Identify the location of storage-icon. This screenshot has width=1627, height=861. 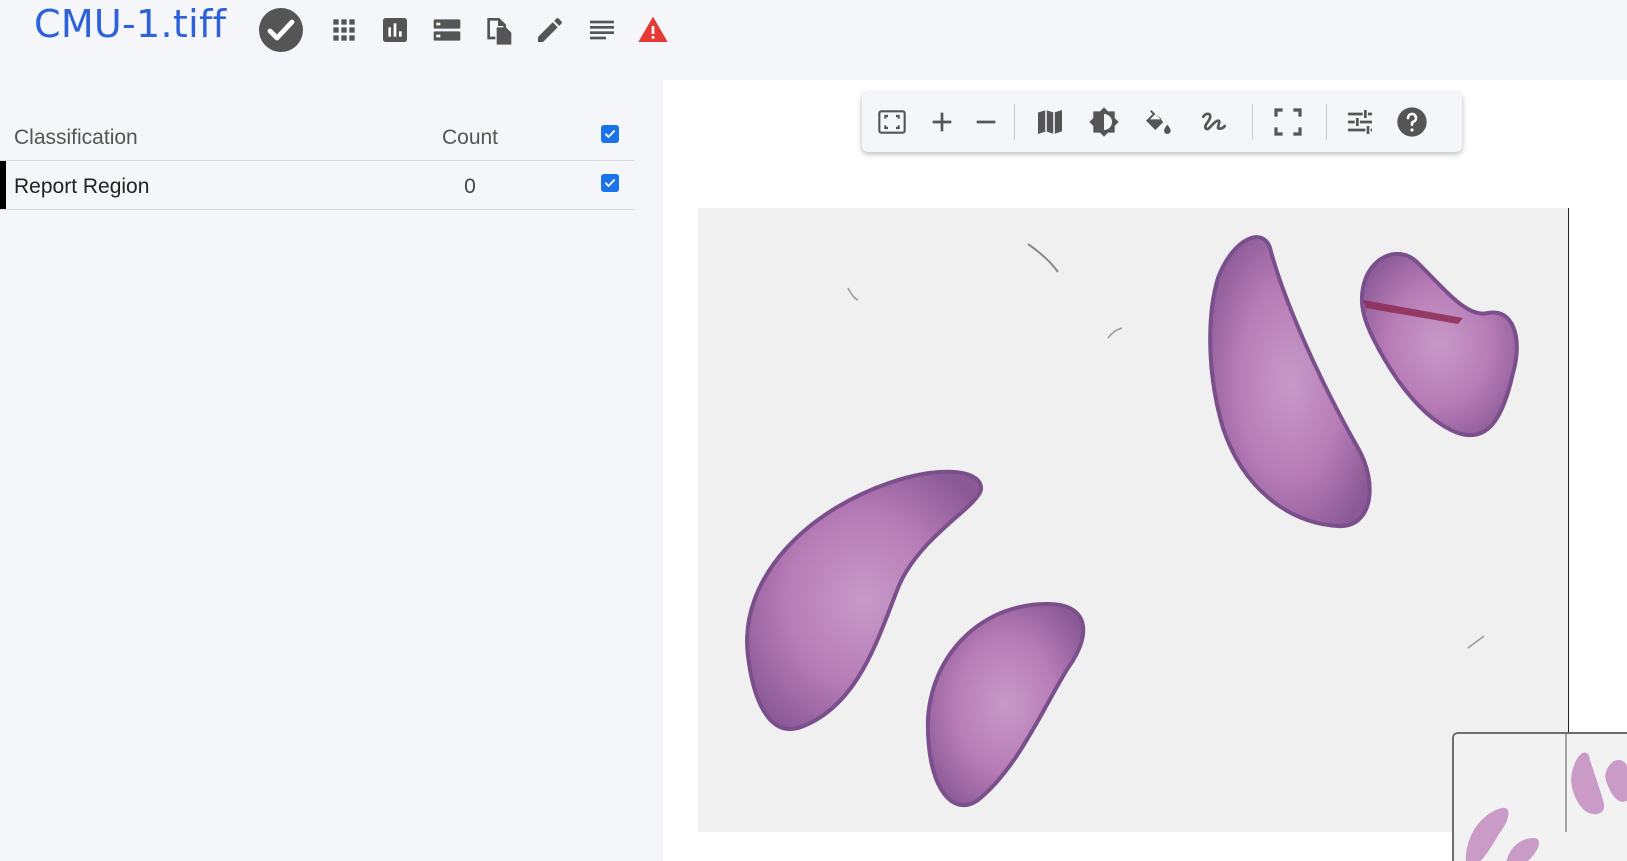
(447, 30).